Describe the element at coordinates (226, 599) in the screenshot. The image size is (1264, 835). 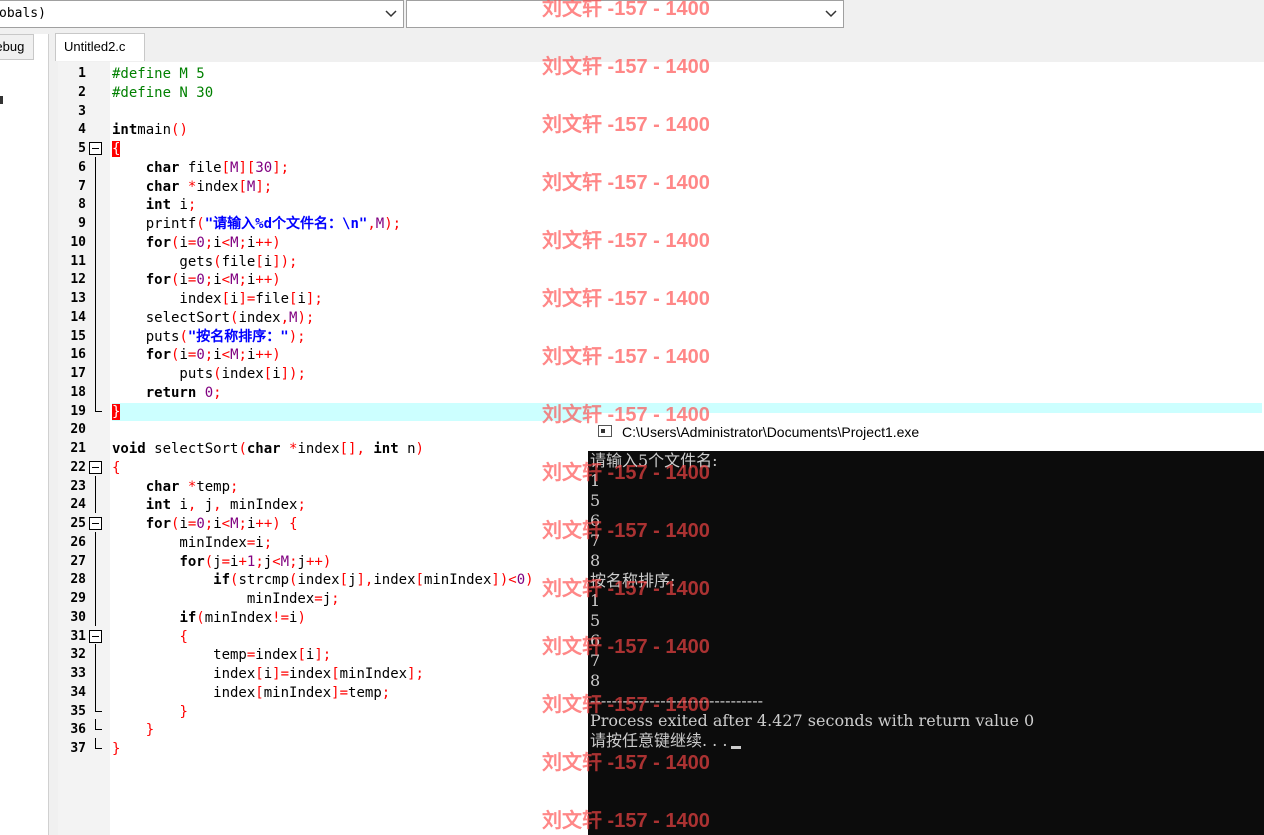
I see `code-text: minIndex=j;` at that location.